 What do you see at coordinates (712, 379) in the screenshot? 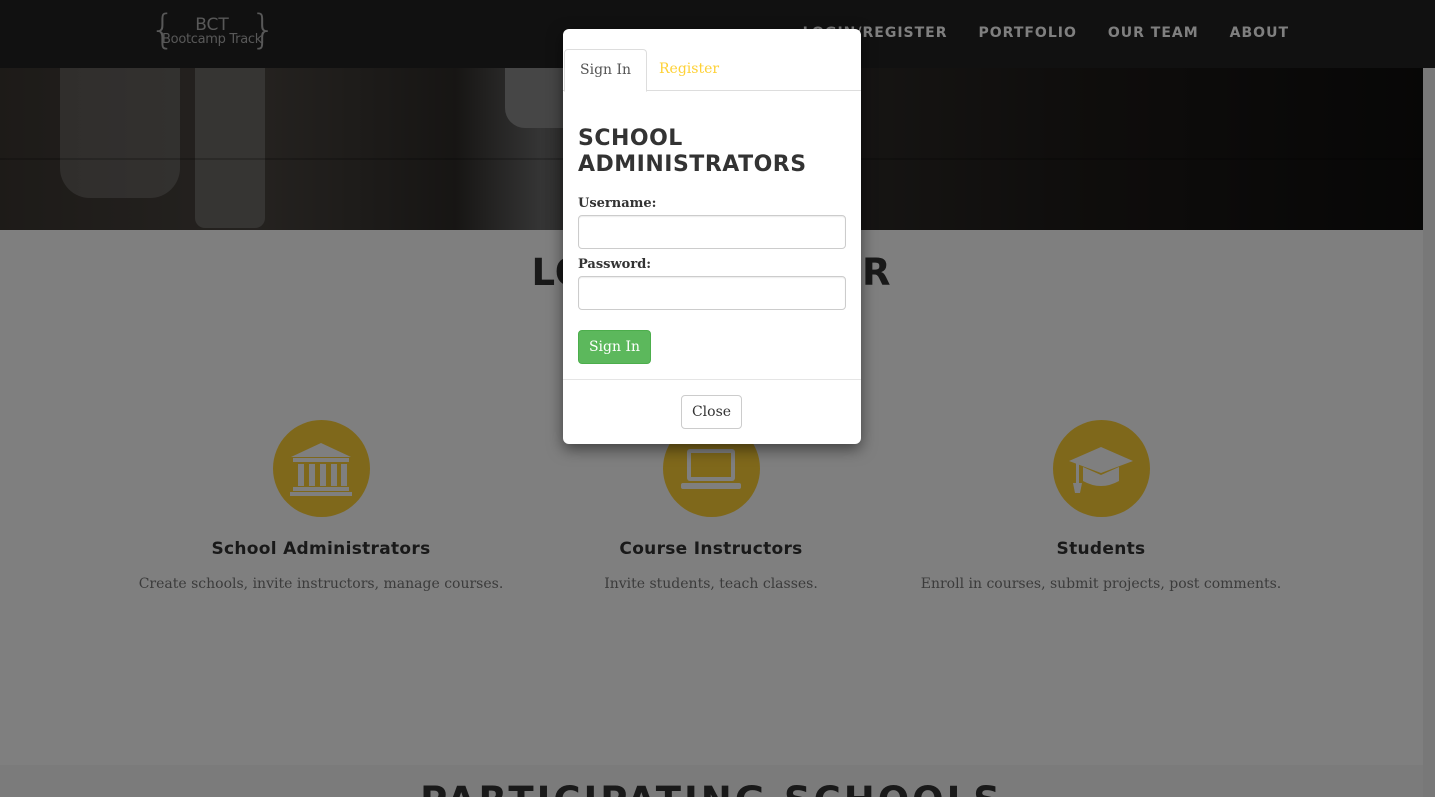
I see `modal-footer-divider` at bounding box center [712, 379].